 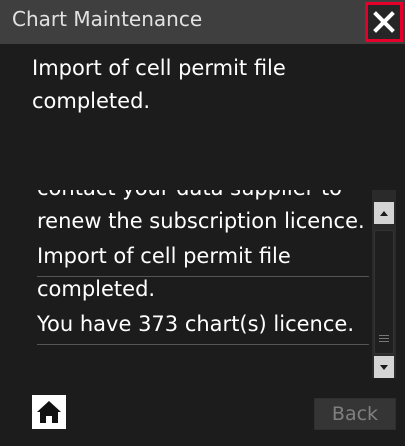 I want to click on back-button: Back, so click(x=355, y=414).